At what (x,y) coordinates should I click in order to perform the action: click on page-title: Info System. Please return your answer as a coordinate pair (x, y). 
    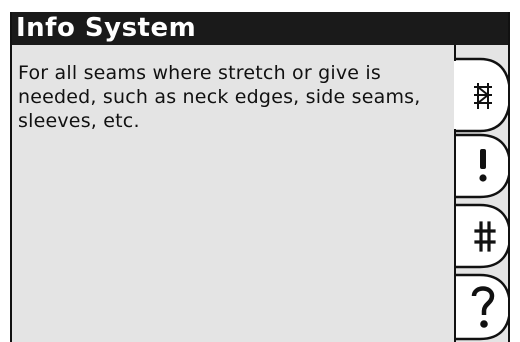
    Looking at the image, I should click on (260, 28).